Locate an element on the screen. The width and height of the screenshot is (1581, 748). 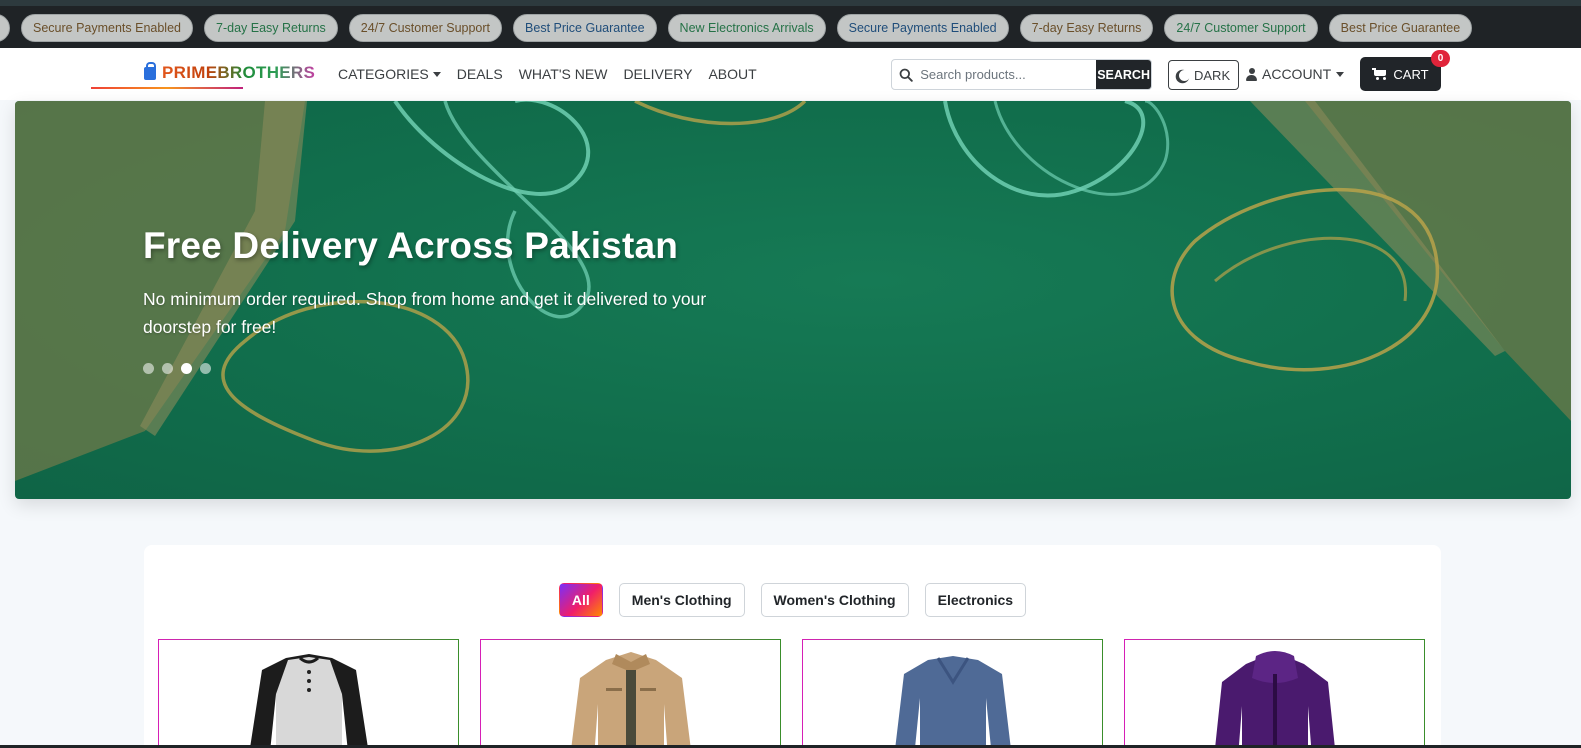
brand-name: PRIMEBROTHERS is located at coordinates (239, 72).